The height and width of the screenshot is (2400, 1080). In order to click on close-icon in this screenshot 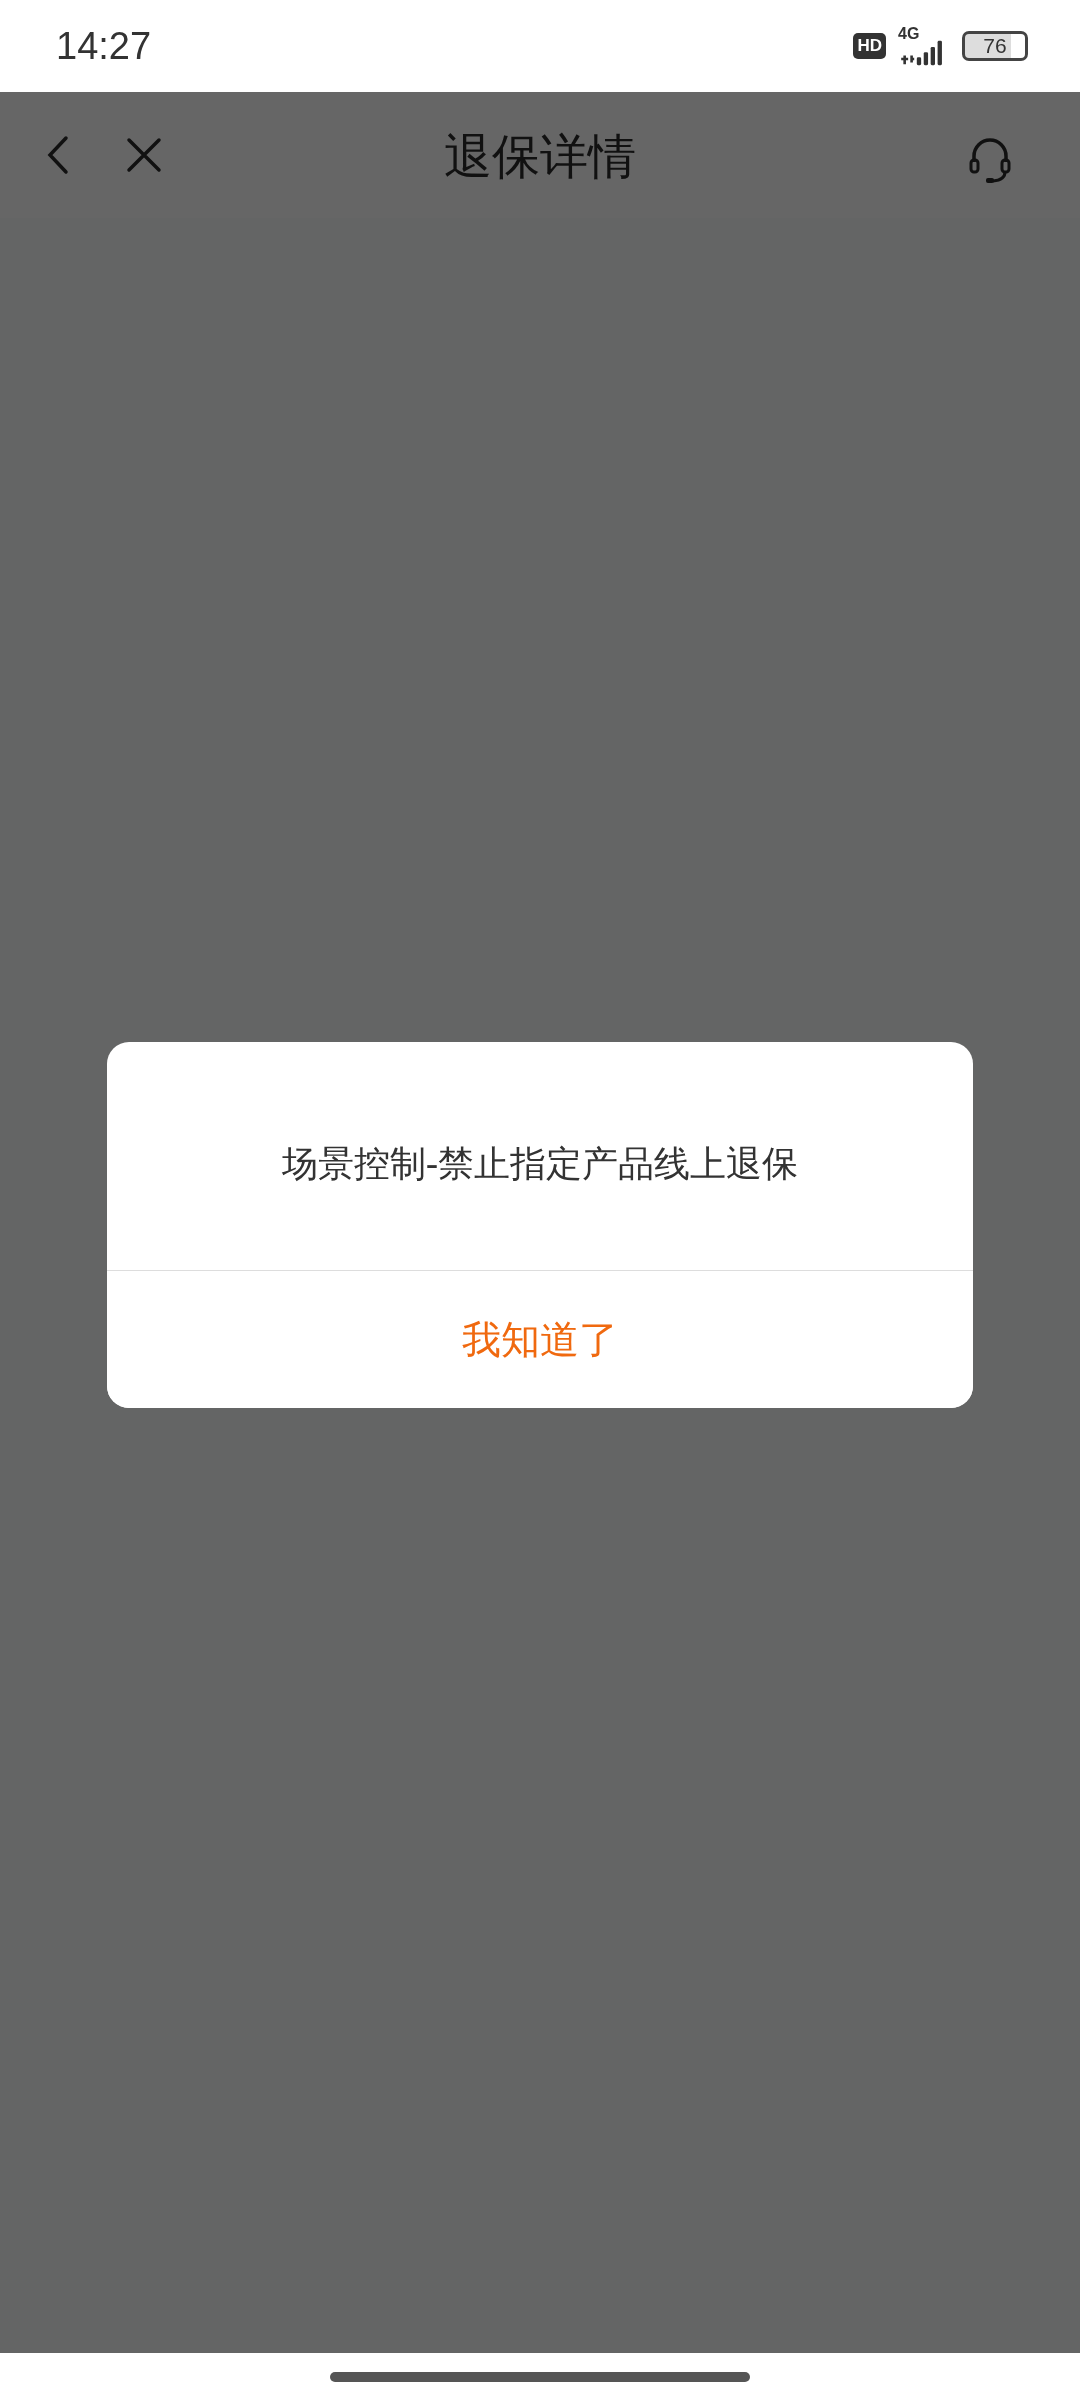, I will do `click(144, 155)`.